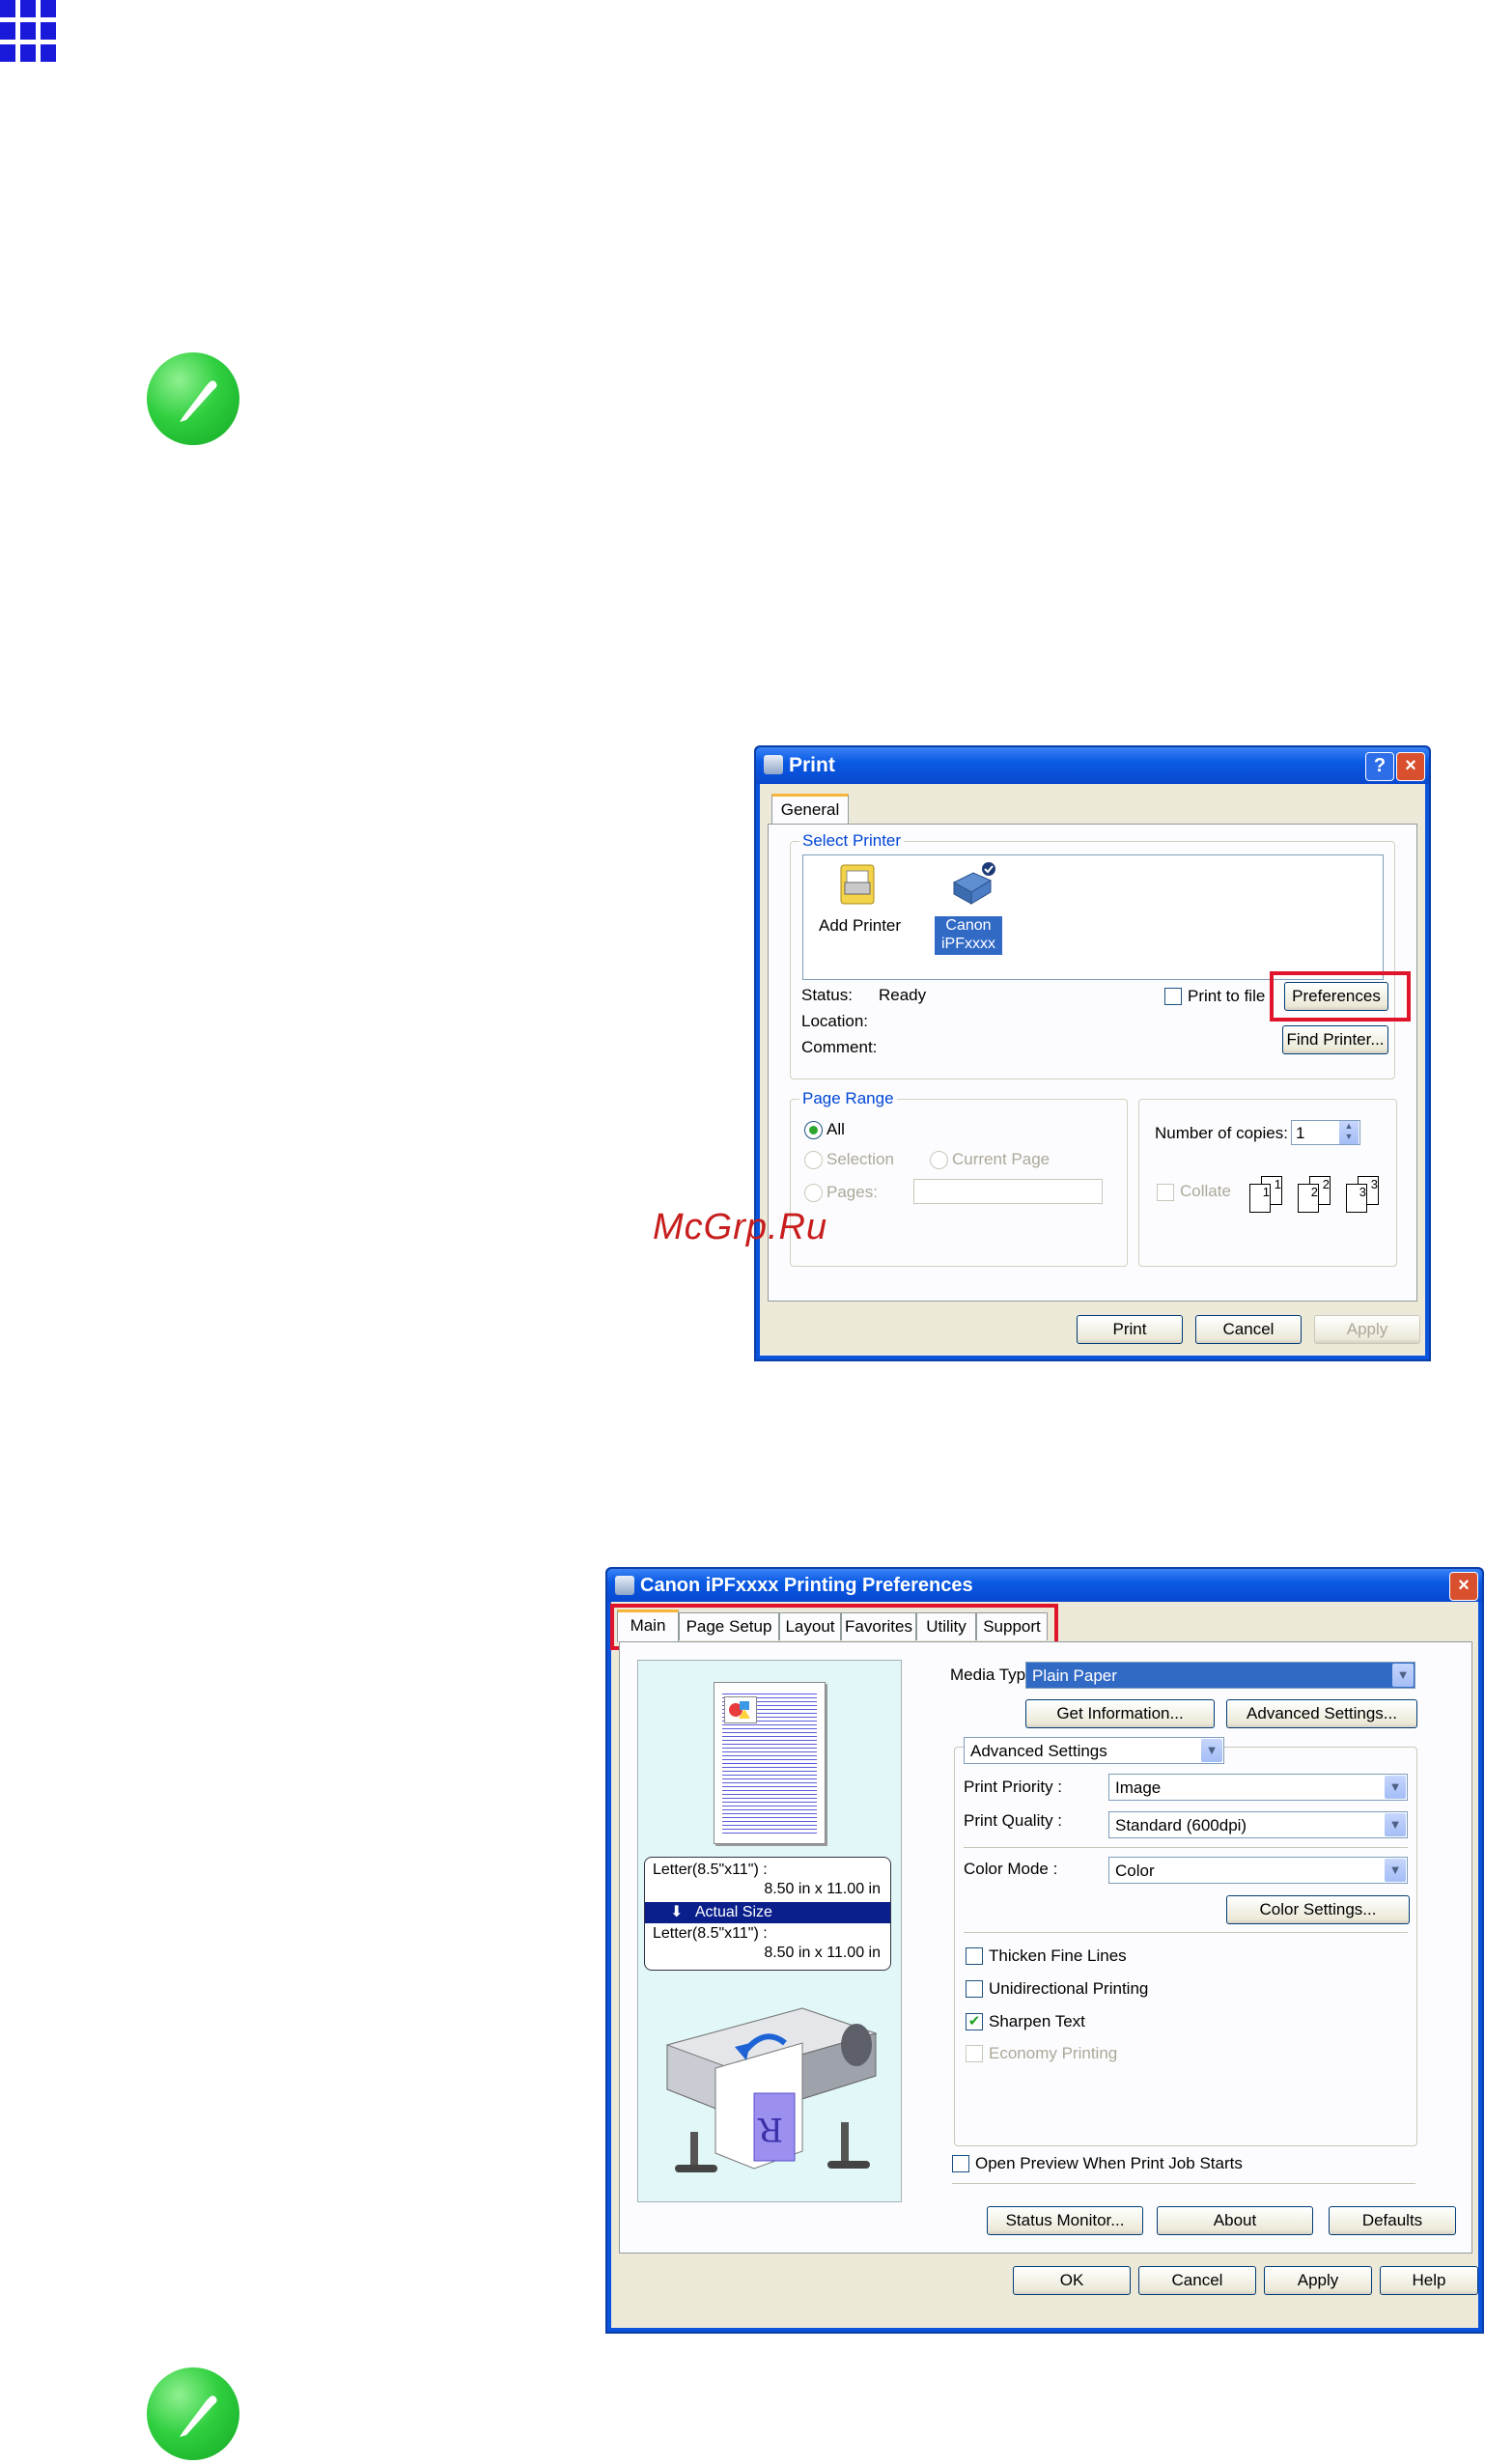 The width and height of the screenshot is (1485, 2464). What do you see at coordinates (1258, 1788) in the screenshot?
I see `print-priority-select: Image ▼` at bounding box center [1258, 1788].